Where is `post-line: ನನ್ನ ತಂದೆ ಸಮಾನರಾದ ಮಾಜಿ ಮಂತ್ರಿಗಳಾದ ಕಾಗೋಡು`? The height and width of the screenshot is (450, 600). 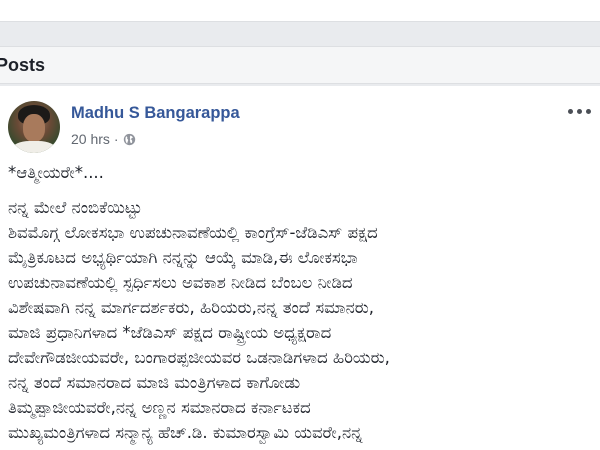
post-line: ನನ್ನ ತಂದೆ ಸಮಾನರಾದ ಮಾಜಿ ಮಂತ್ರಿಗಳಾದ ಕಾಗೋಡು is located at coordinates (154, 382).